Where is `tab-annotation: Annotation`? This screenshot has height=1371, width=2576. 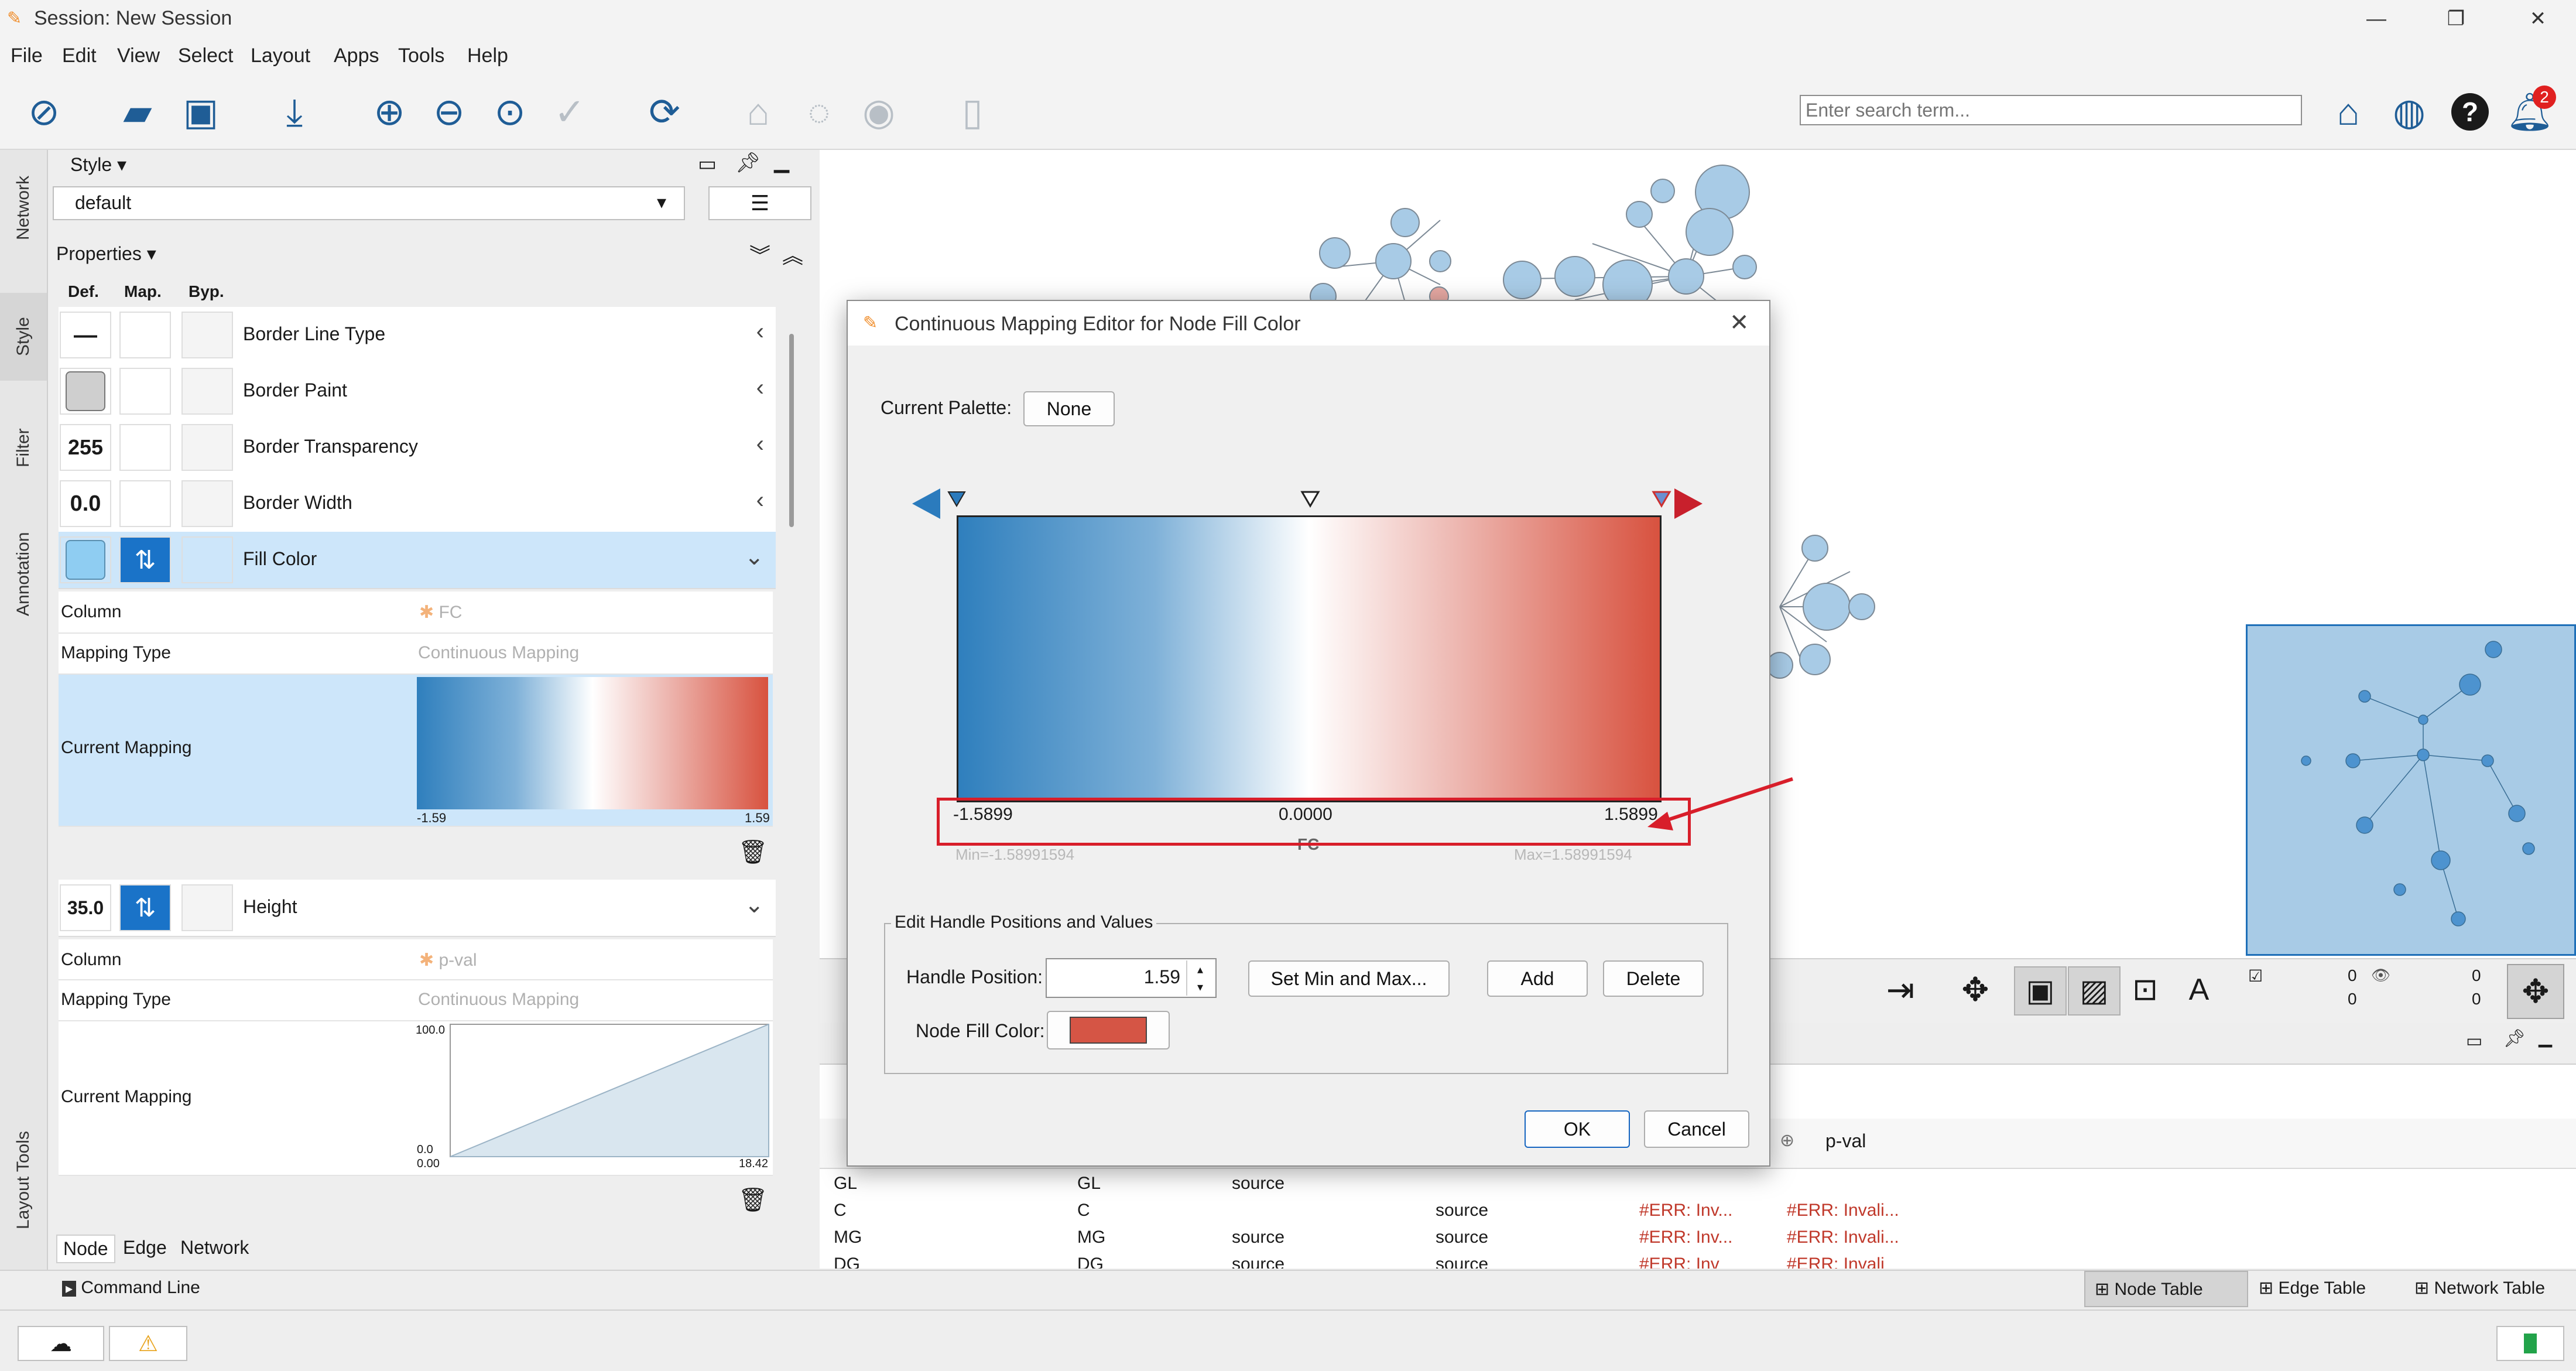 tab-annotation: Annotation is located at coordinates (23, 574).